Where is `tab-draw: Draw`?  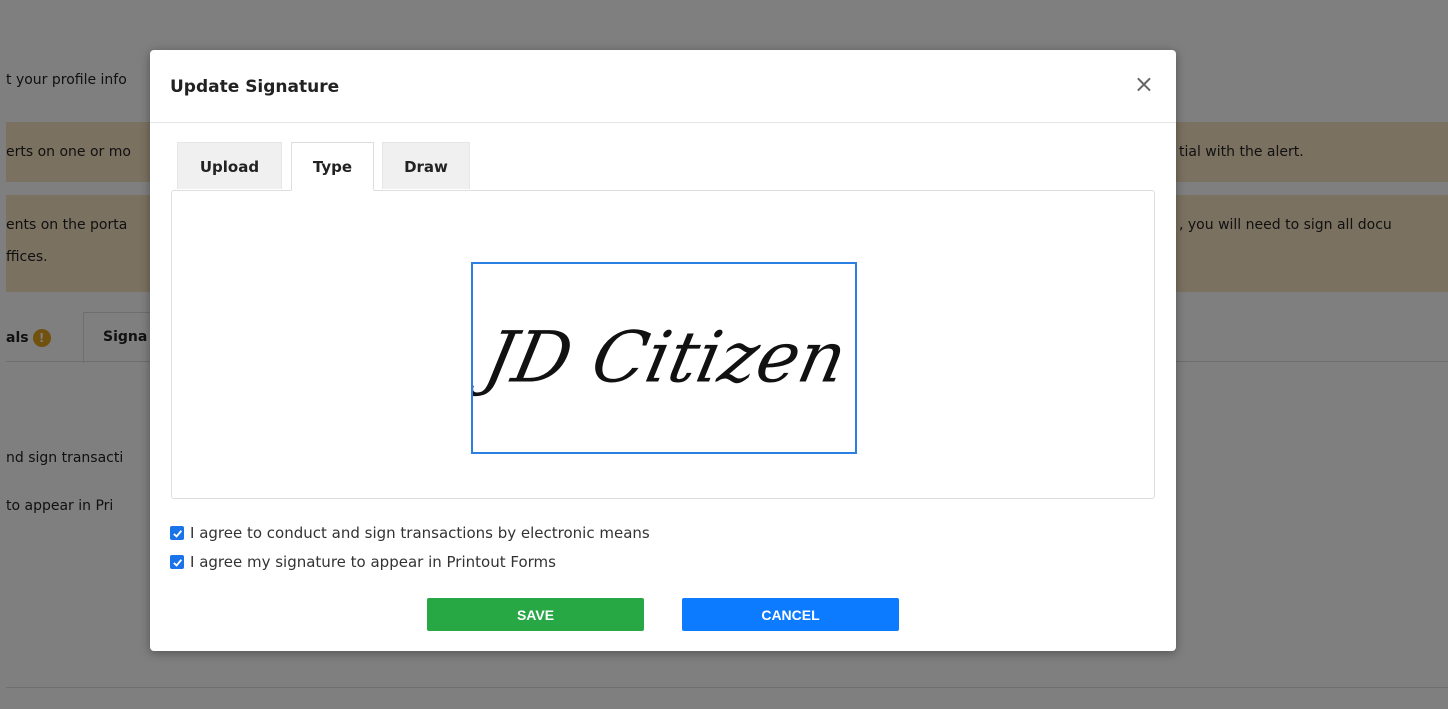
tab-draw: Draw is located at coordinates (426, 165).